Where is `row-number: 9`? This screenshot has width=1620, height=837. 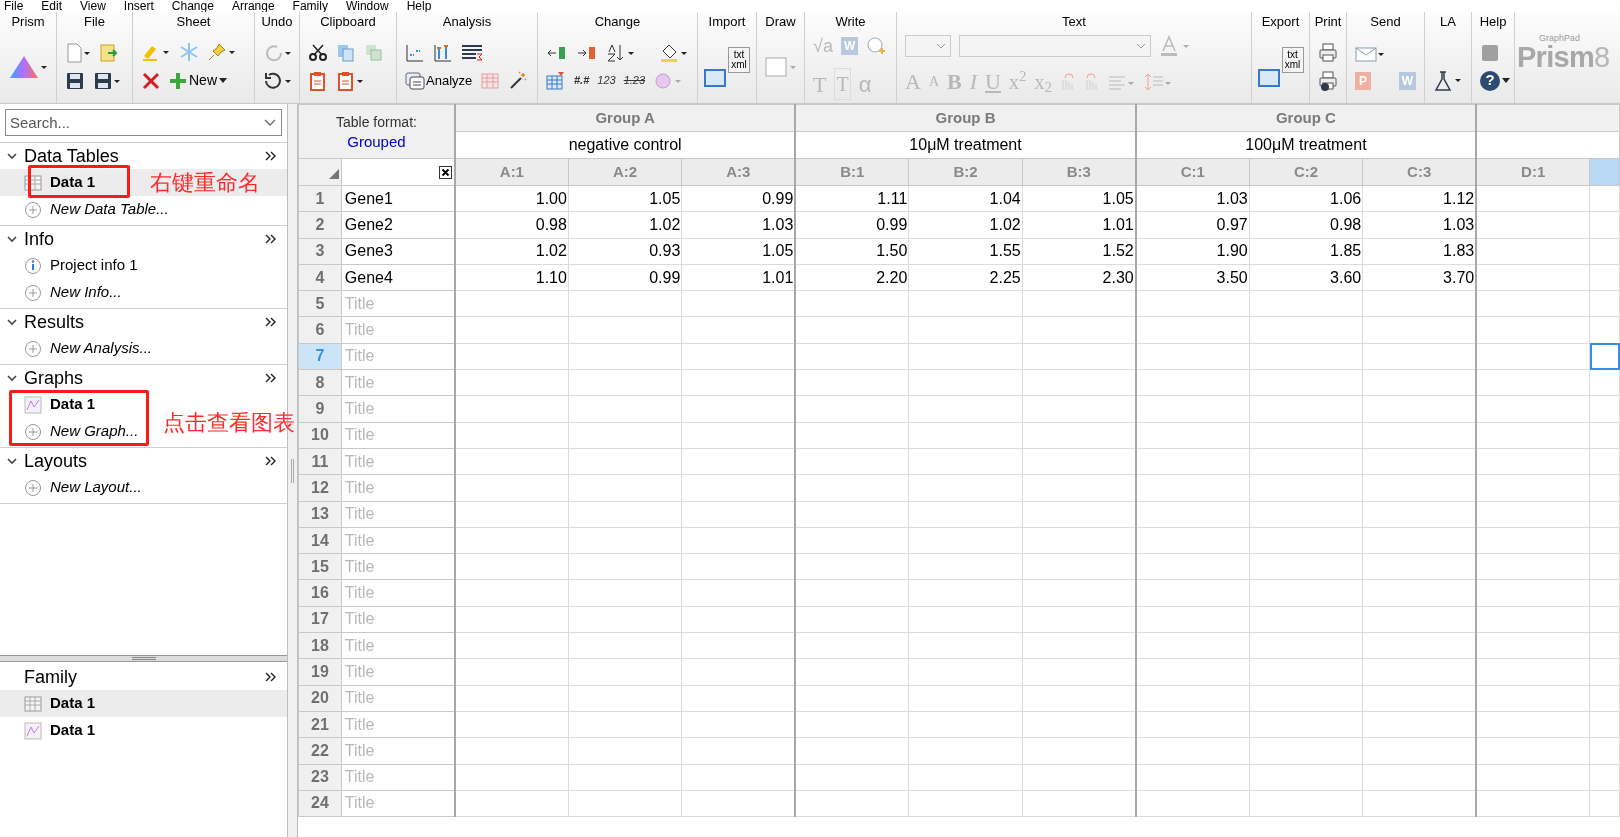
row-number: 9 is located at coordinates (320, 409).